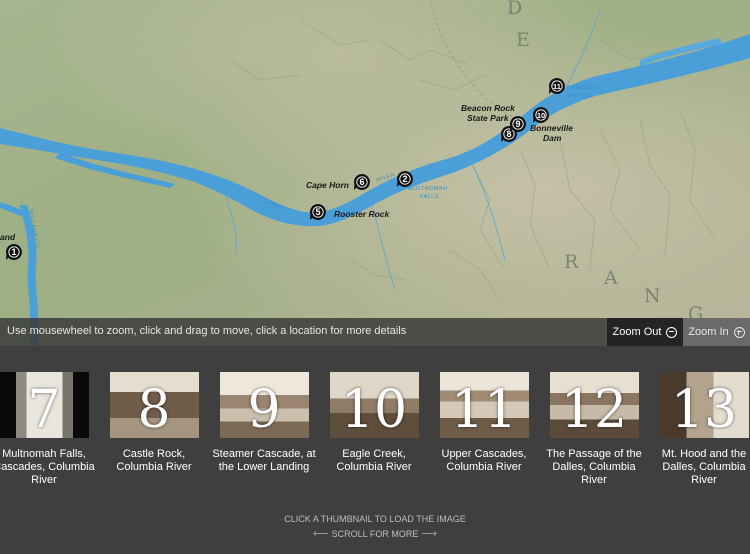  What do you see at coordinates (154, 460) in the screenshot?
I see `thumbnail-caption: Castle Rock, Columbia River` at bounding box center [154, 460].